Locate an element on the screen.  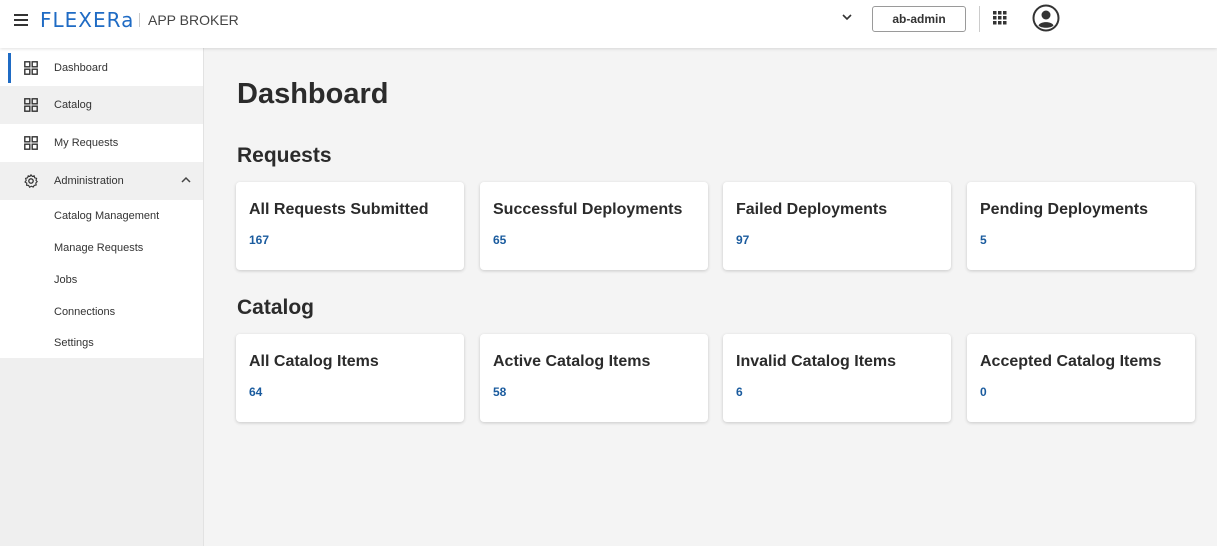
stat-card-title: Active Catalog Items is located at coordinates (572, 361).